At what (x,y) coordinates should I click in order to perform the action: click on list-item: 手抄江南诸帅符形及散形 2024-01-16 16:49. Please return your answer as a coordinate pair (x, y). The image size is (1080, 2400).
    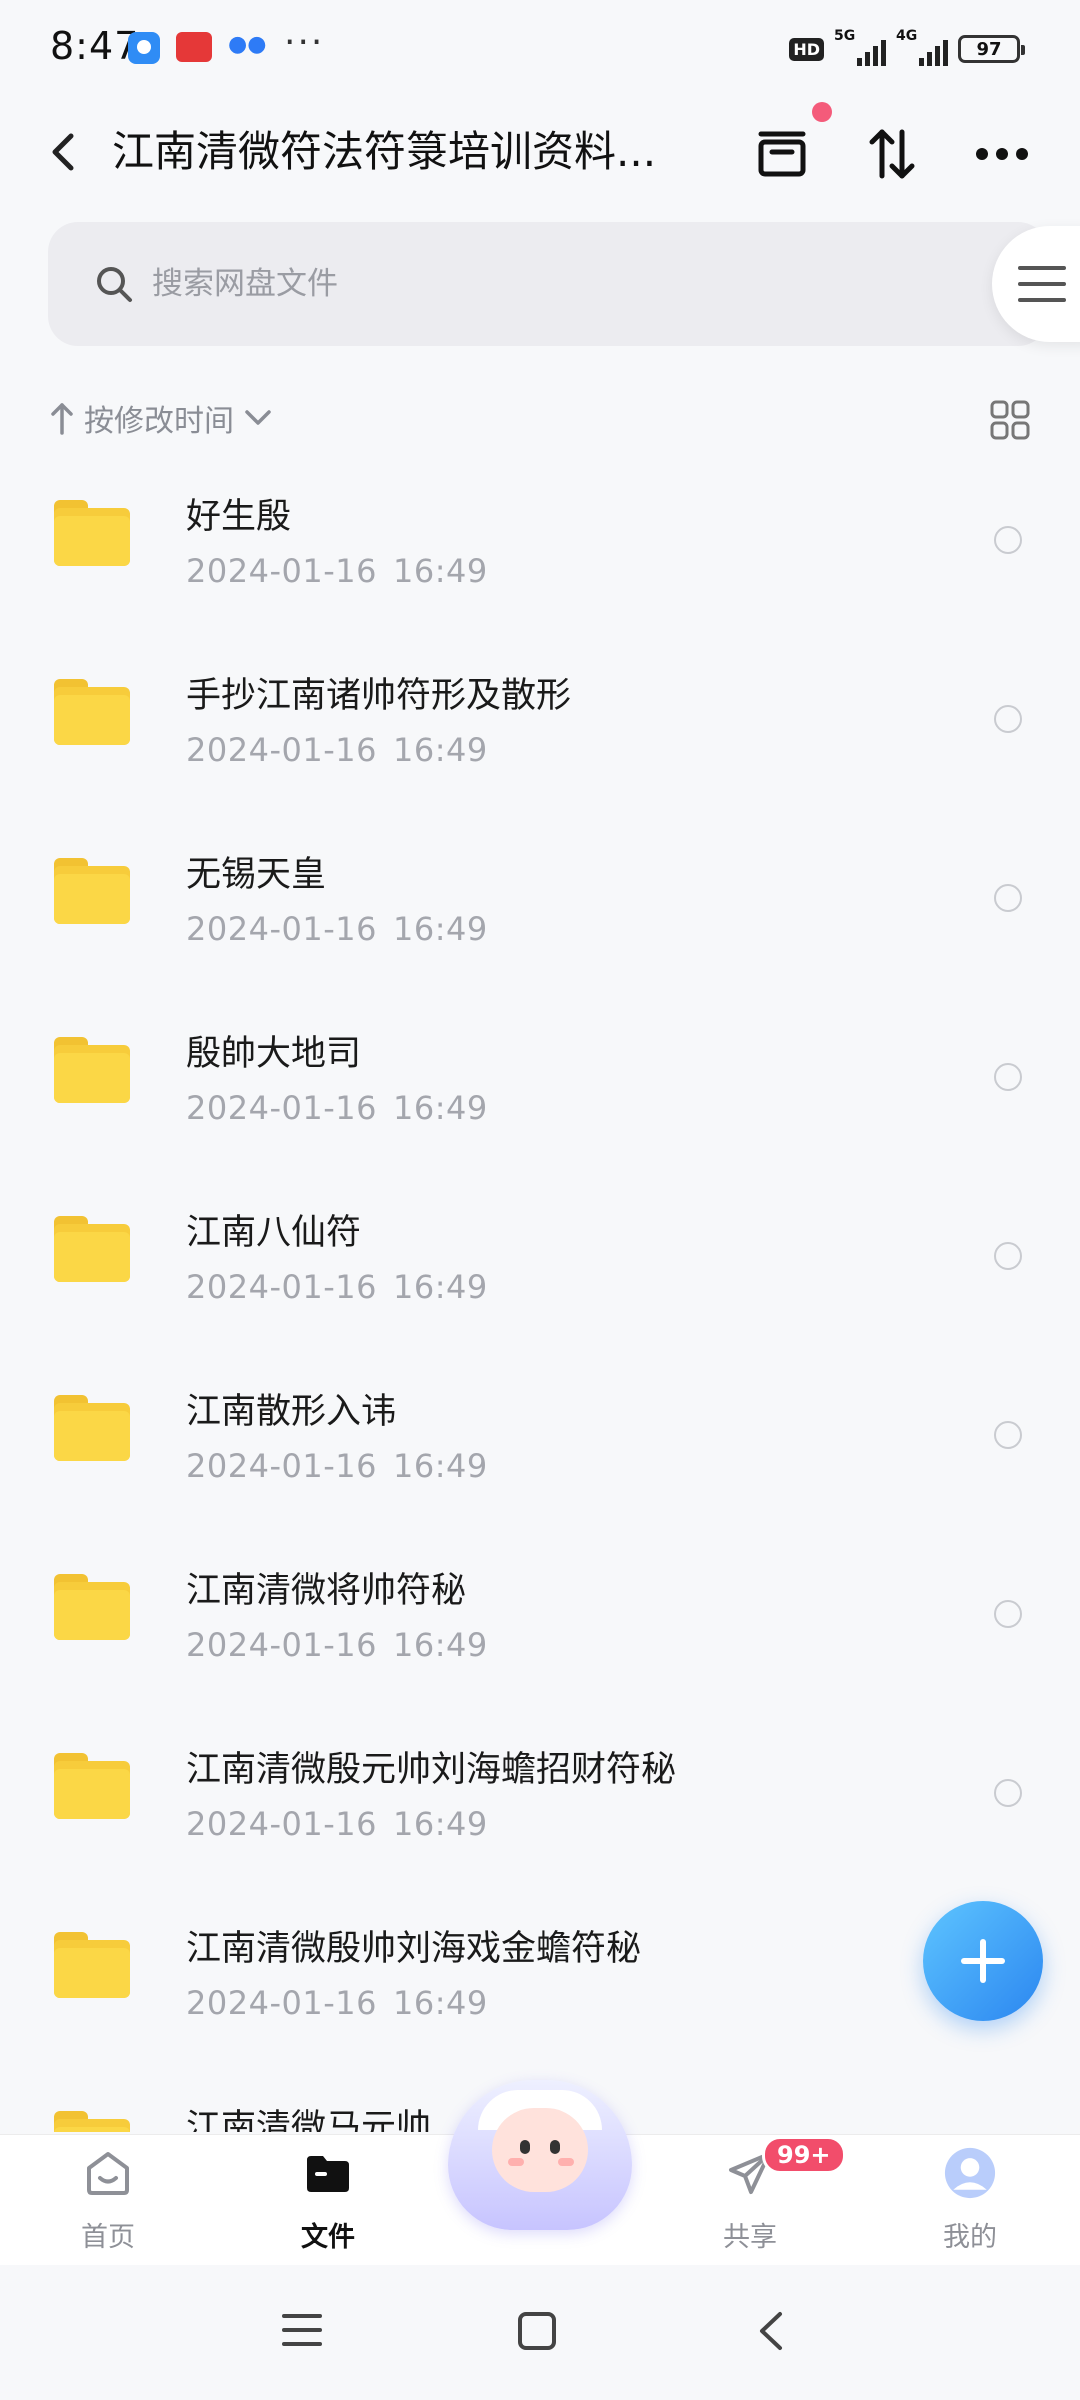
    Looking at the image, I should click on (540, 720).